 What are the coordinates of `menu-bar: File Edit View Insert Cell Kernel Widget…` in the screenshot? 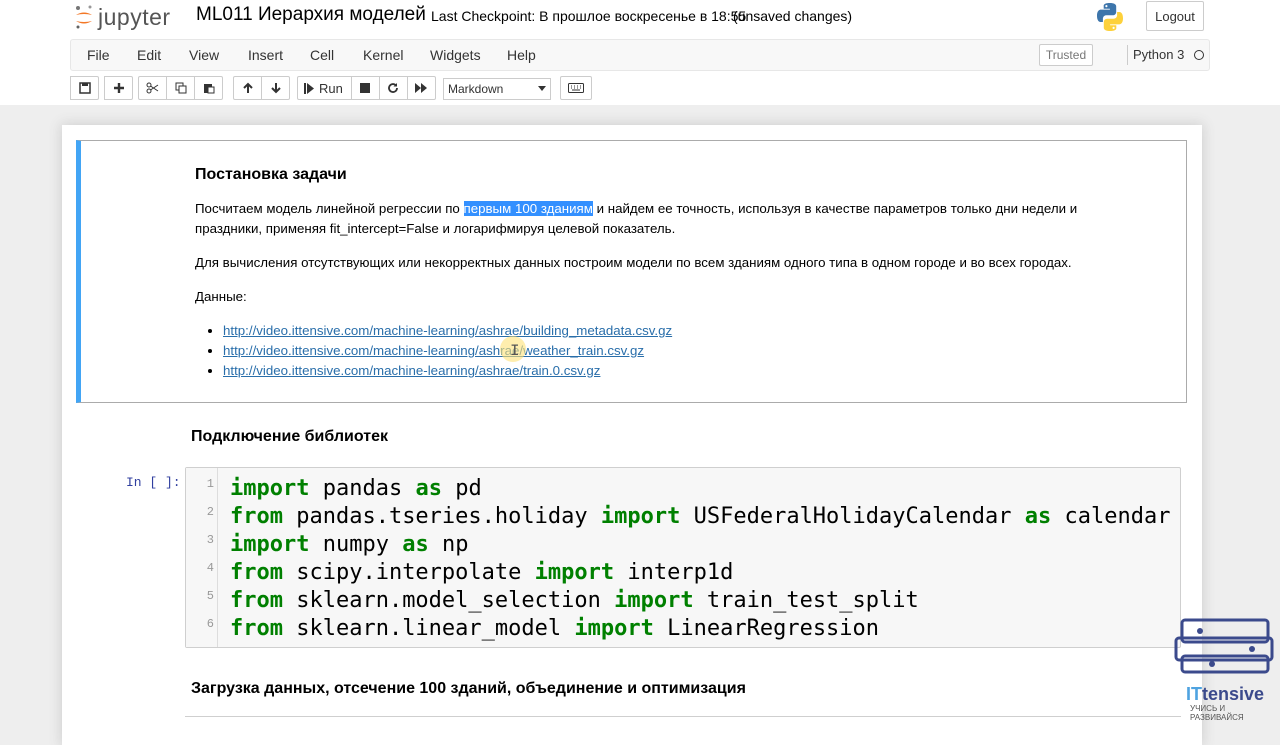 It's located at (640, 55).